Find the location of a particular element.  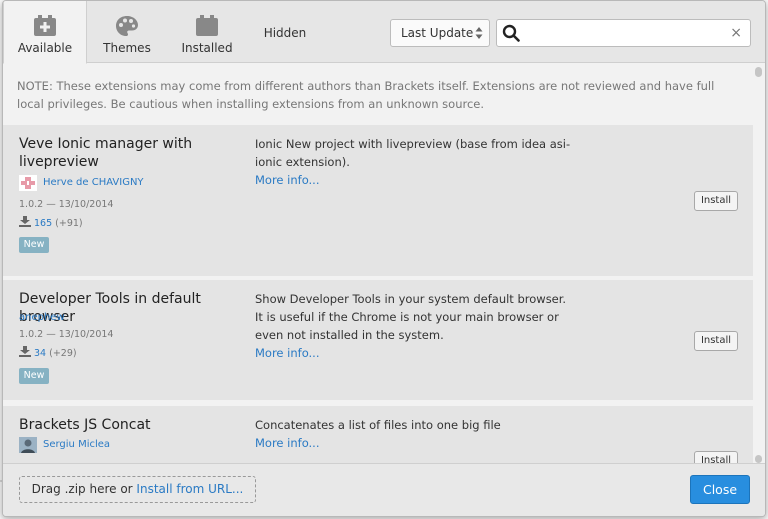

search-box: × is located at coordinates (623, 33).